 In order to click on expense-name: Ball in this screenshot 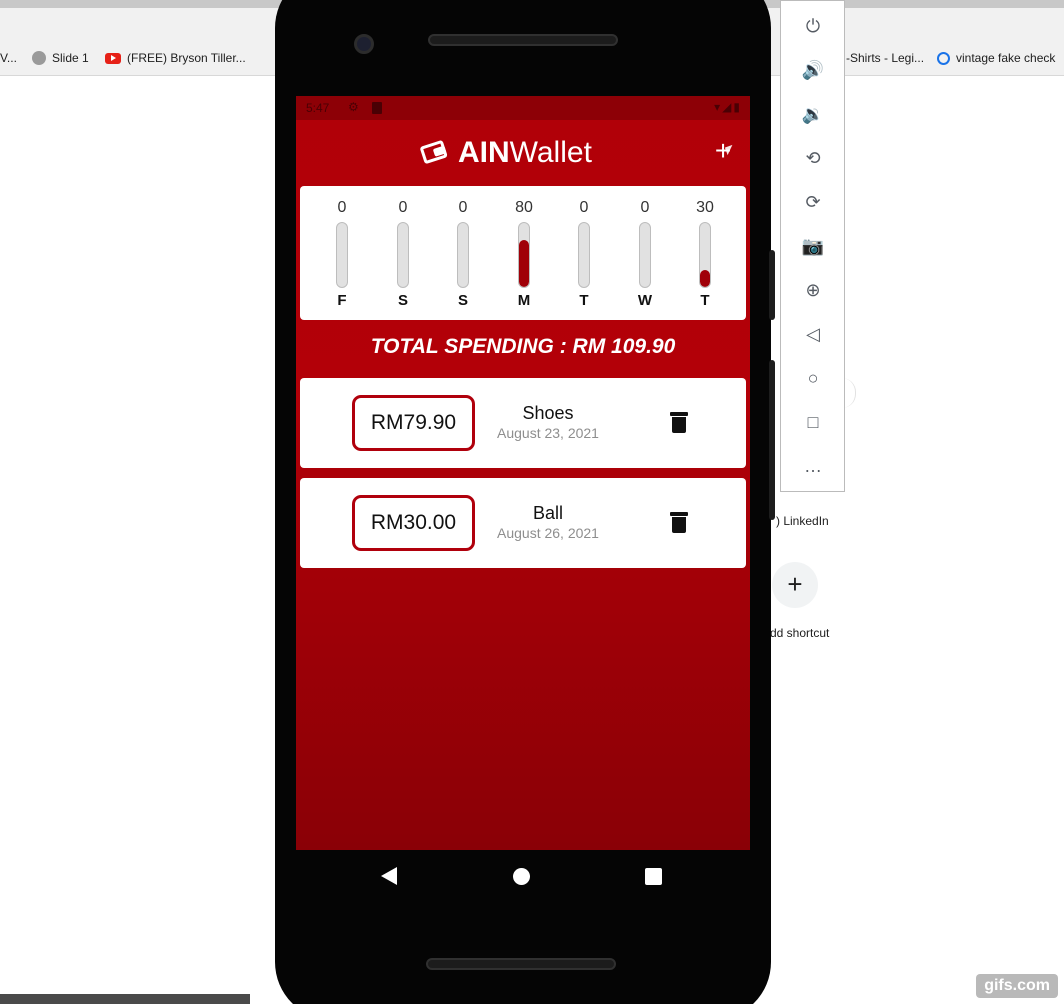, I will do `click(547, 513)`.